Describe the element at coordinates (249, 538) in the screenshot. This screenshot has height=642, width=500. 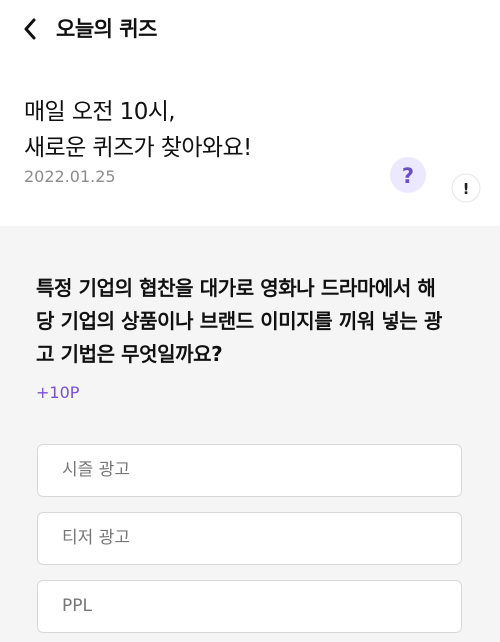
I see `answer-option-teaser-ad: 티저 광고` at that location.